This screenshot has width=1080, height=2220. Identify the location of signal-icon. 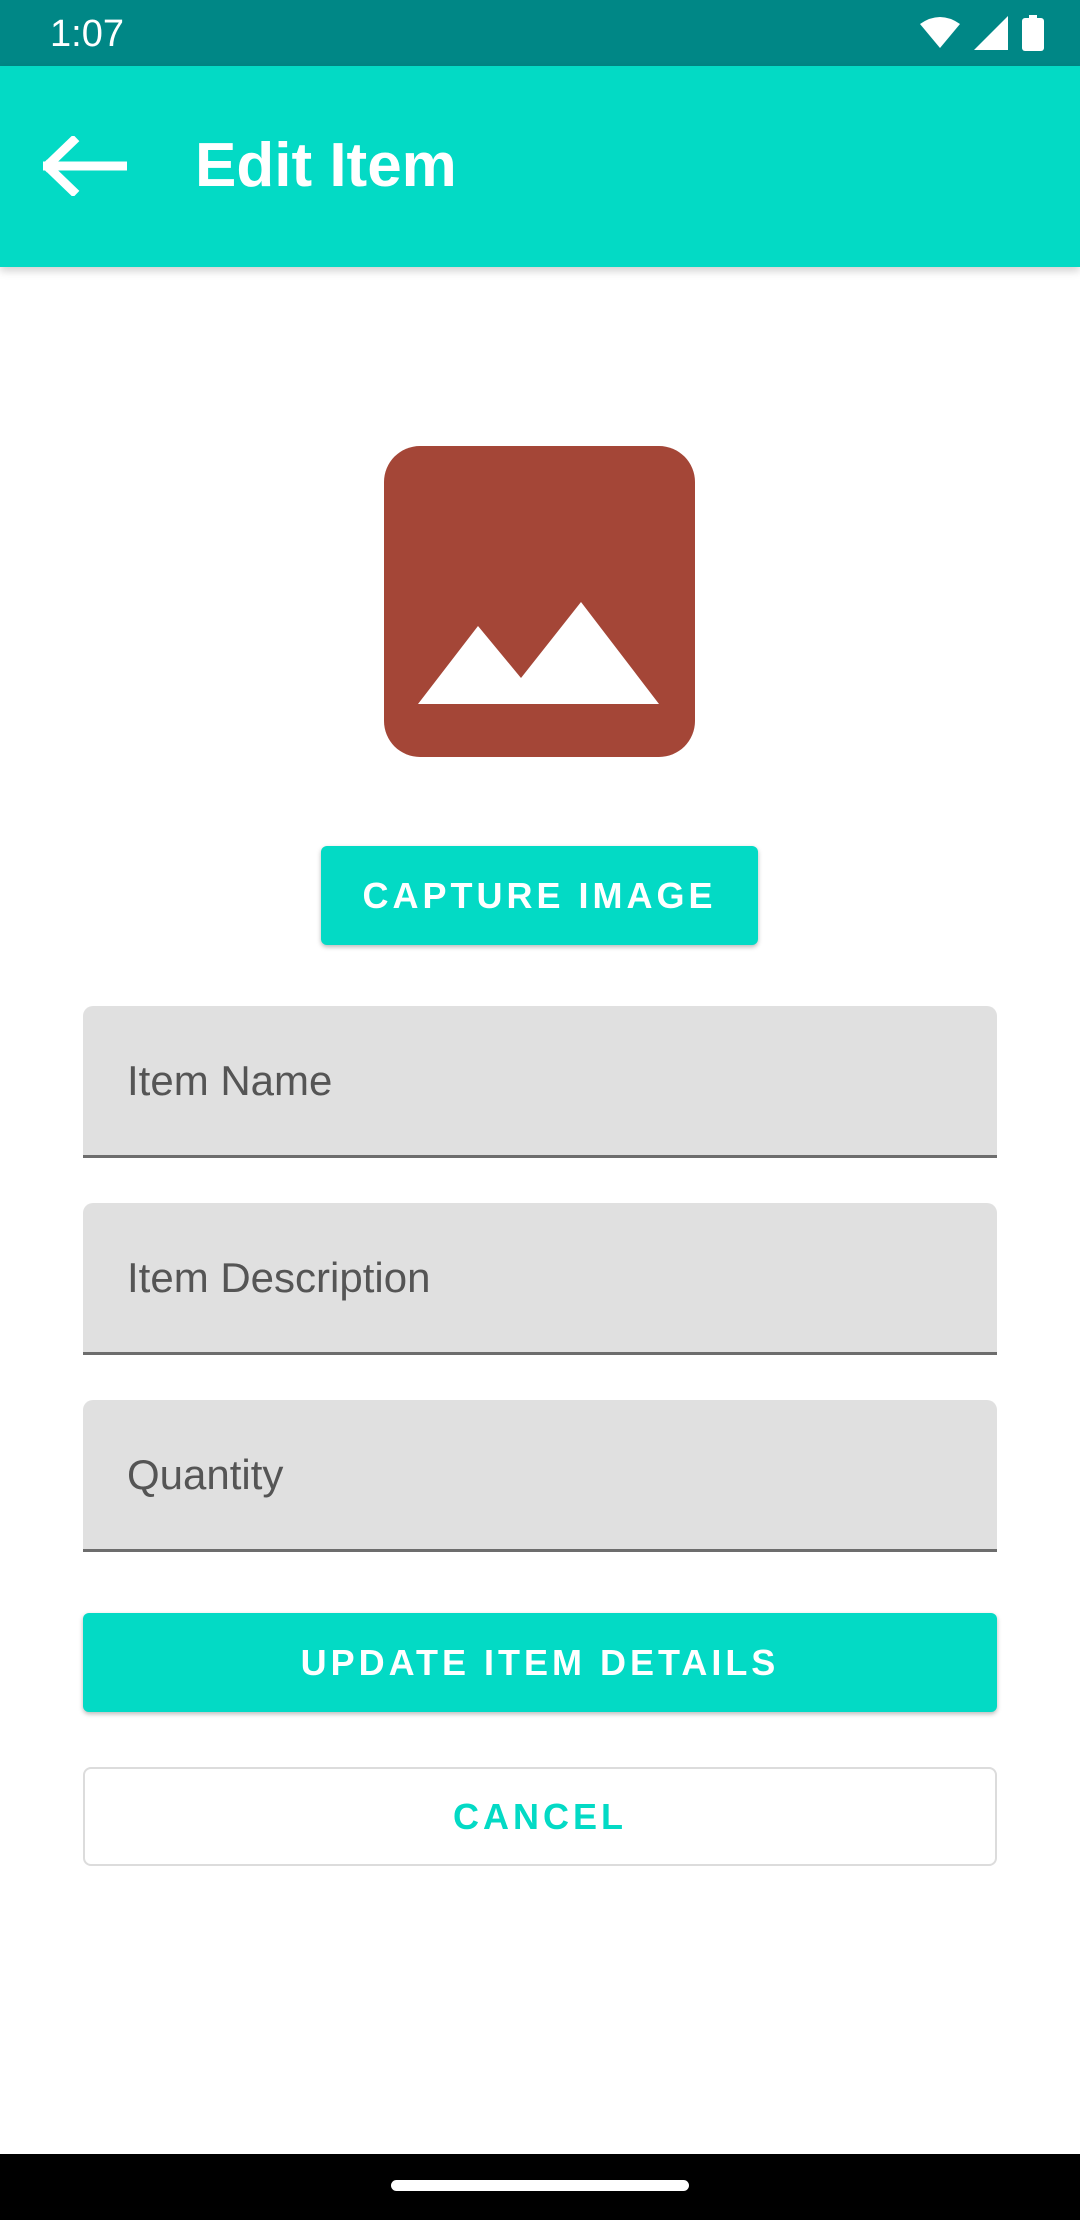
(991, 33).